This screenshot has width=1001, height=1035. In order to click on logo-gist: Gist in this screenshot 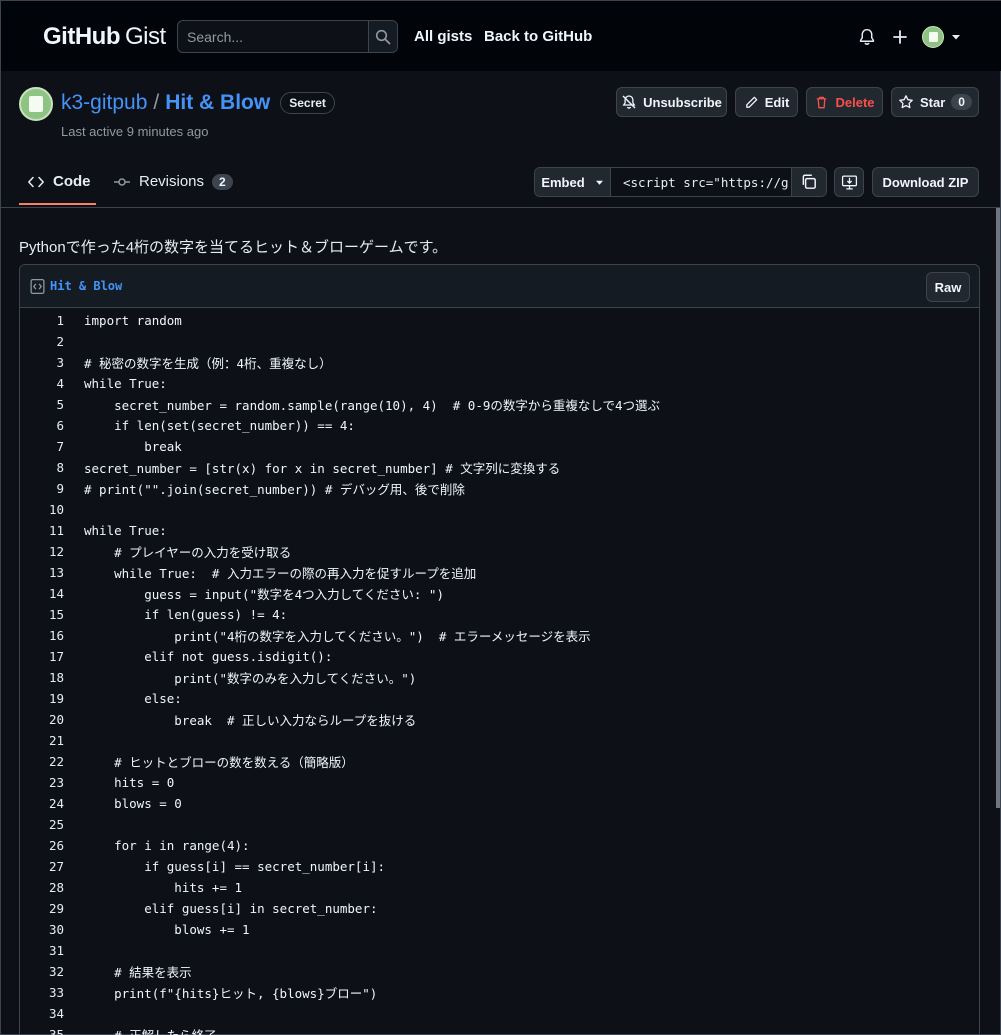, I will do `click(145, 36)`.